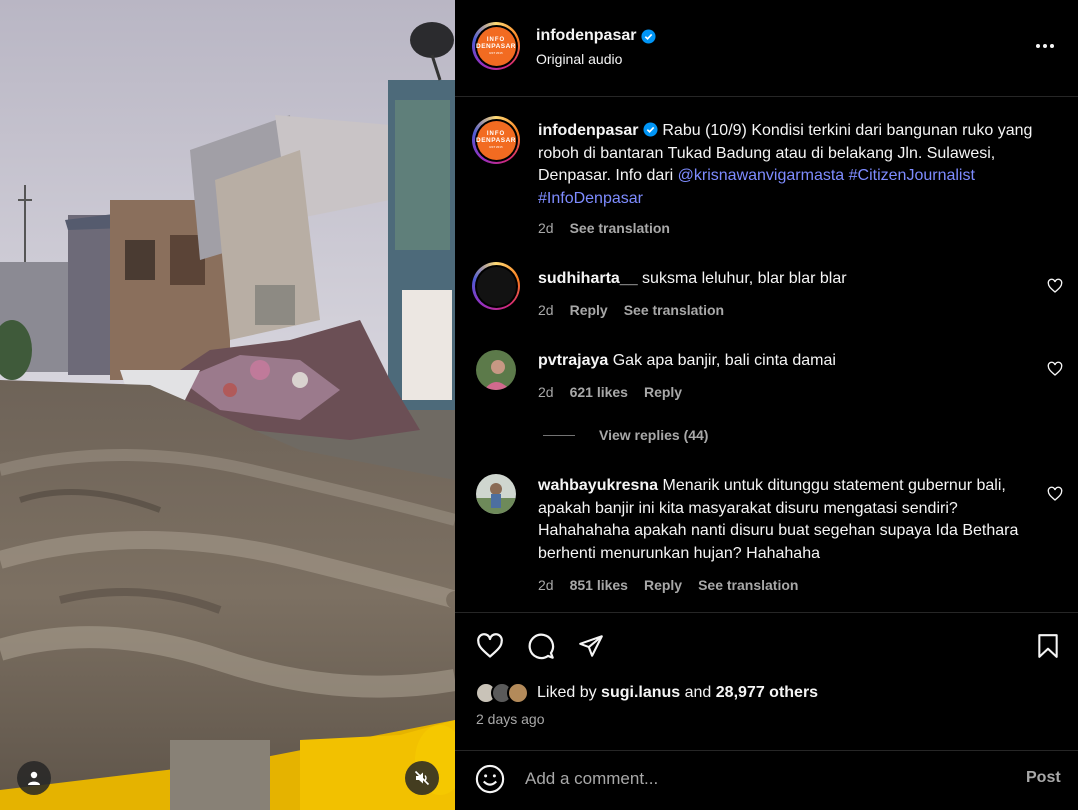  I want to click on caption-time: 2d, so click(546, 228).